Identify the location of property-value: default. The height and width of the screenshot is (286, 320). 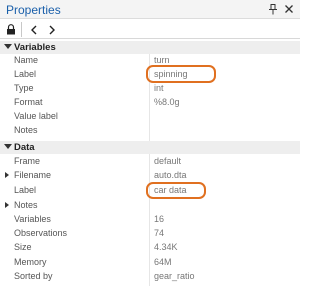
(167, 161).